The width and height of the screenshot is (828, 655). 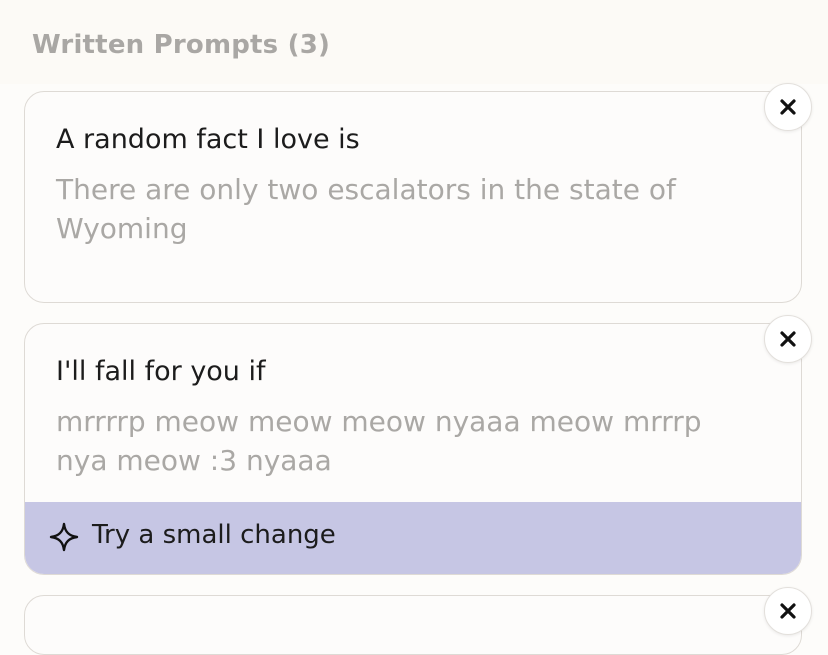 What do you see at coordinates (208, 139) in the screenshot?
I see `prompt-title: A random fact I love is` at bounding box center [208, 139].